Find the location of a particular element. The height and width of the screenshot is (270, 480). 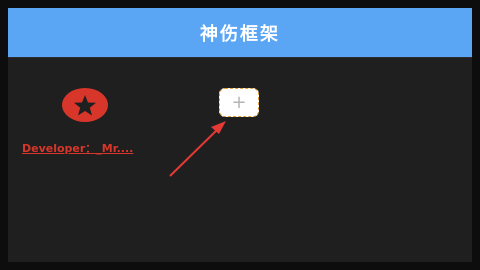

app-title: 神伤框架 is located at coordinates (240, 34).